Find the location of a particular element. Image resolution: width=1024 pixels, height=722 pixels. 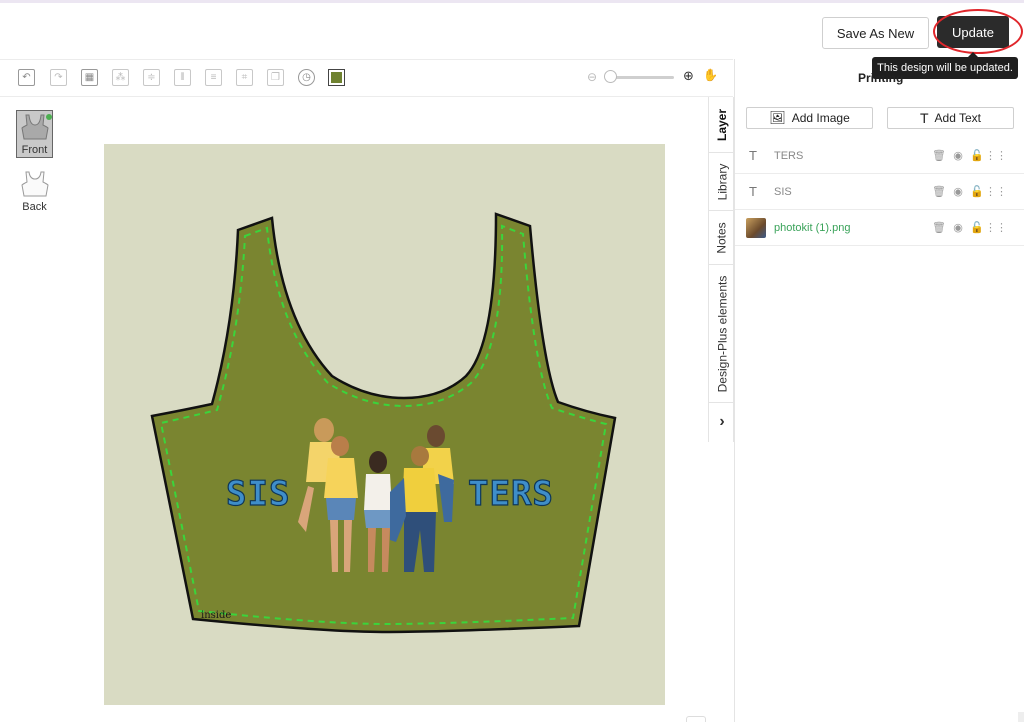

text-icon: T is located at coordinates (924, 118).